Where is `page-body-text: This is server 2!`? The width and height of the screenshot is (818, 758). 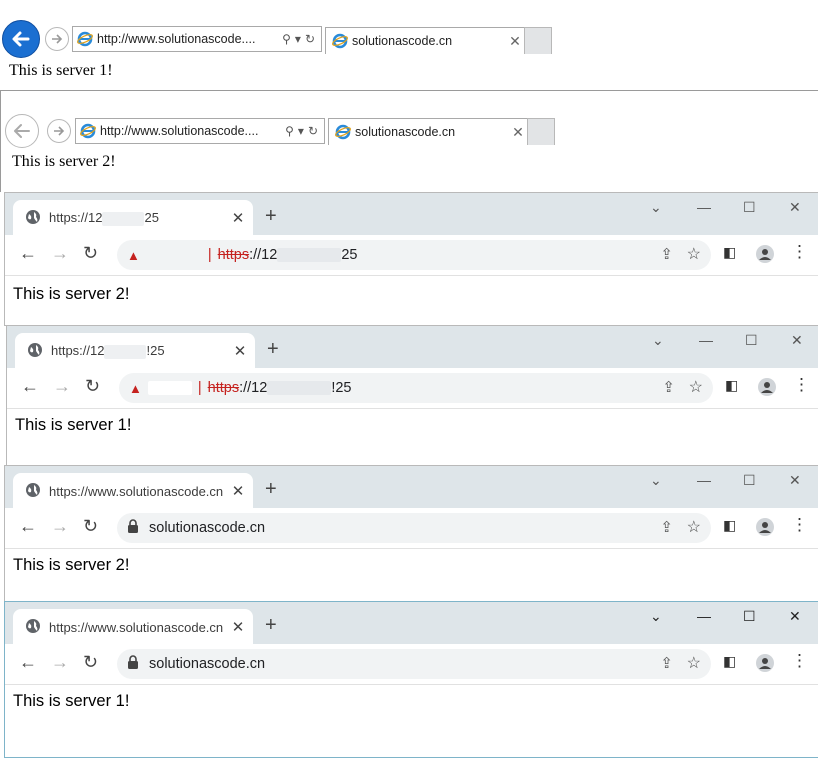
page-body-text: This is server 2! is located at coordinates (71, 294).